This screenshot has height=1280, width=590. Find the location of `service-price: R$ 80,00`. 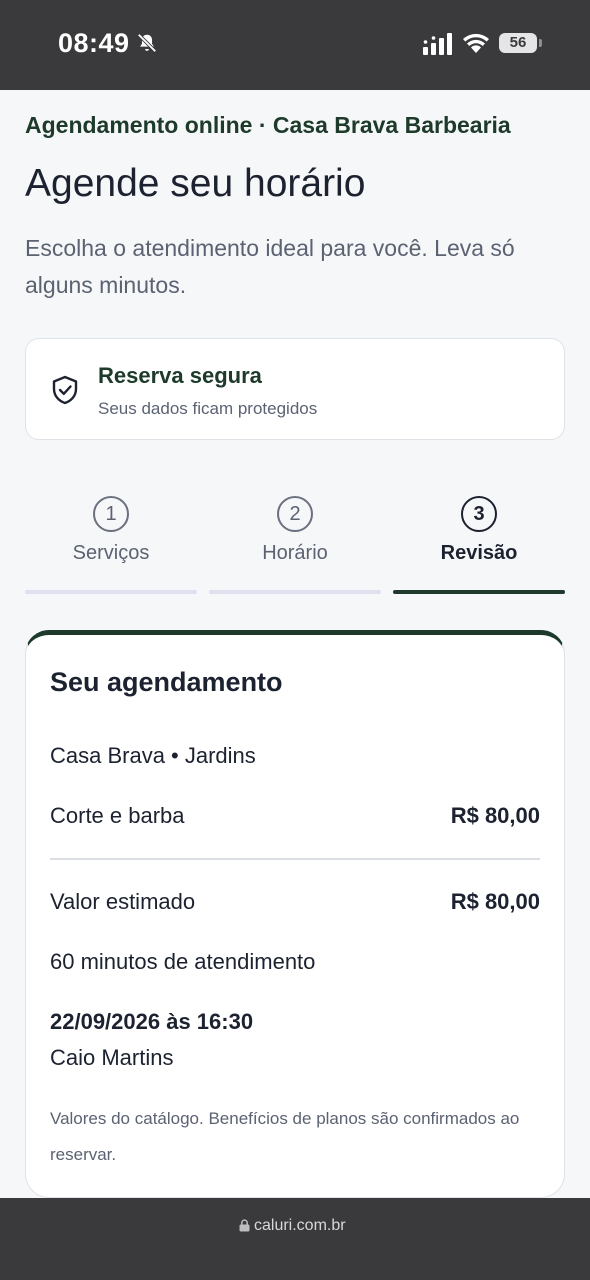

service-price: R$ 80,00 is located at coordinates (495, 815).